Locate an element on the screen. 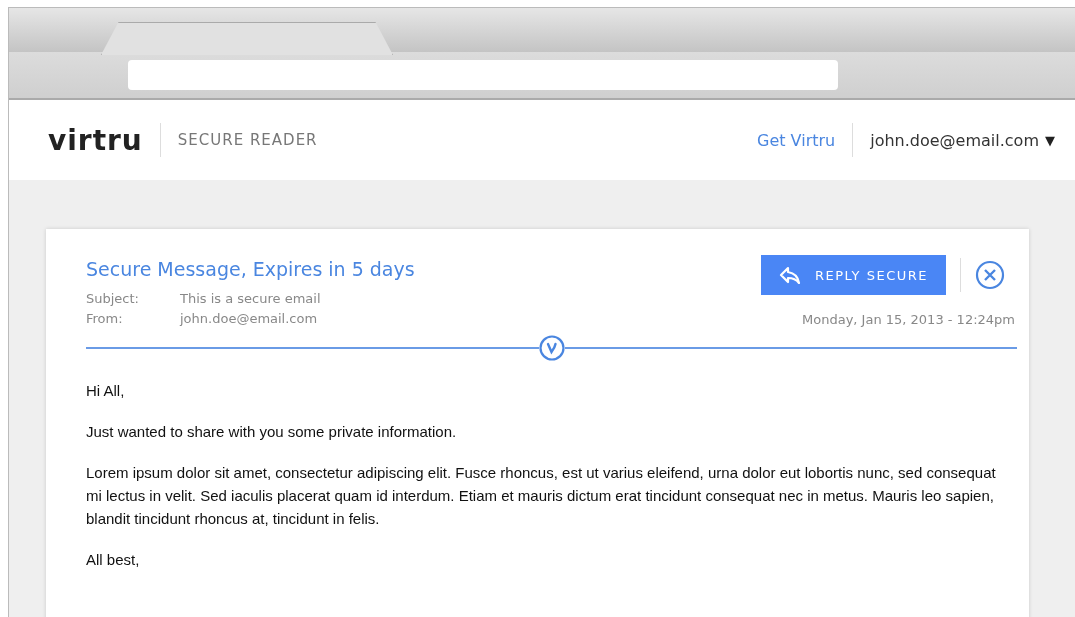 The width and height of the screenshot is (1075, 617). field-value: john.doe@email.com is located at coordinates (249, 319).